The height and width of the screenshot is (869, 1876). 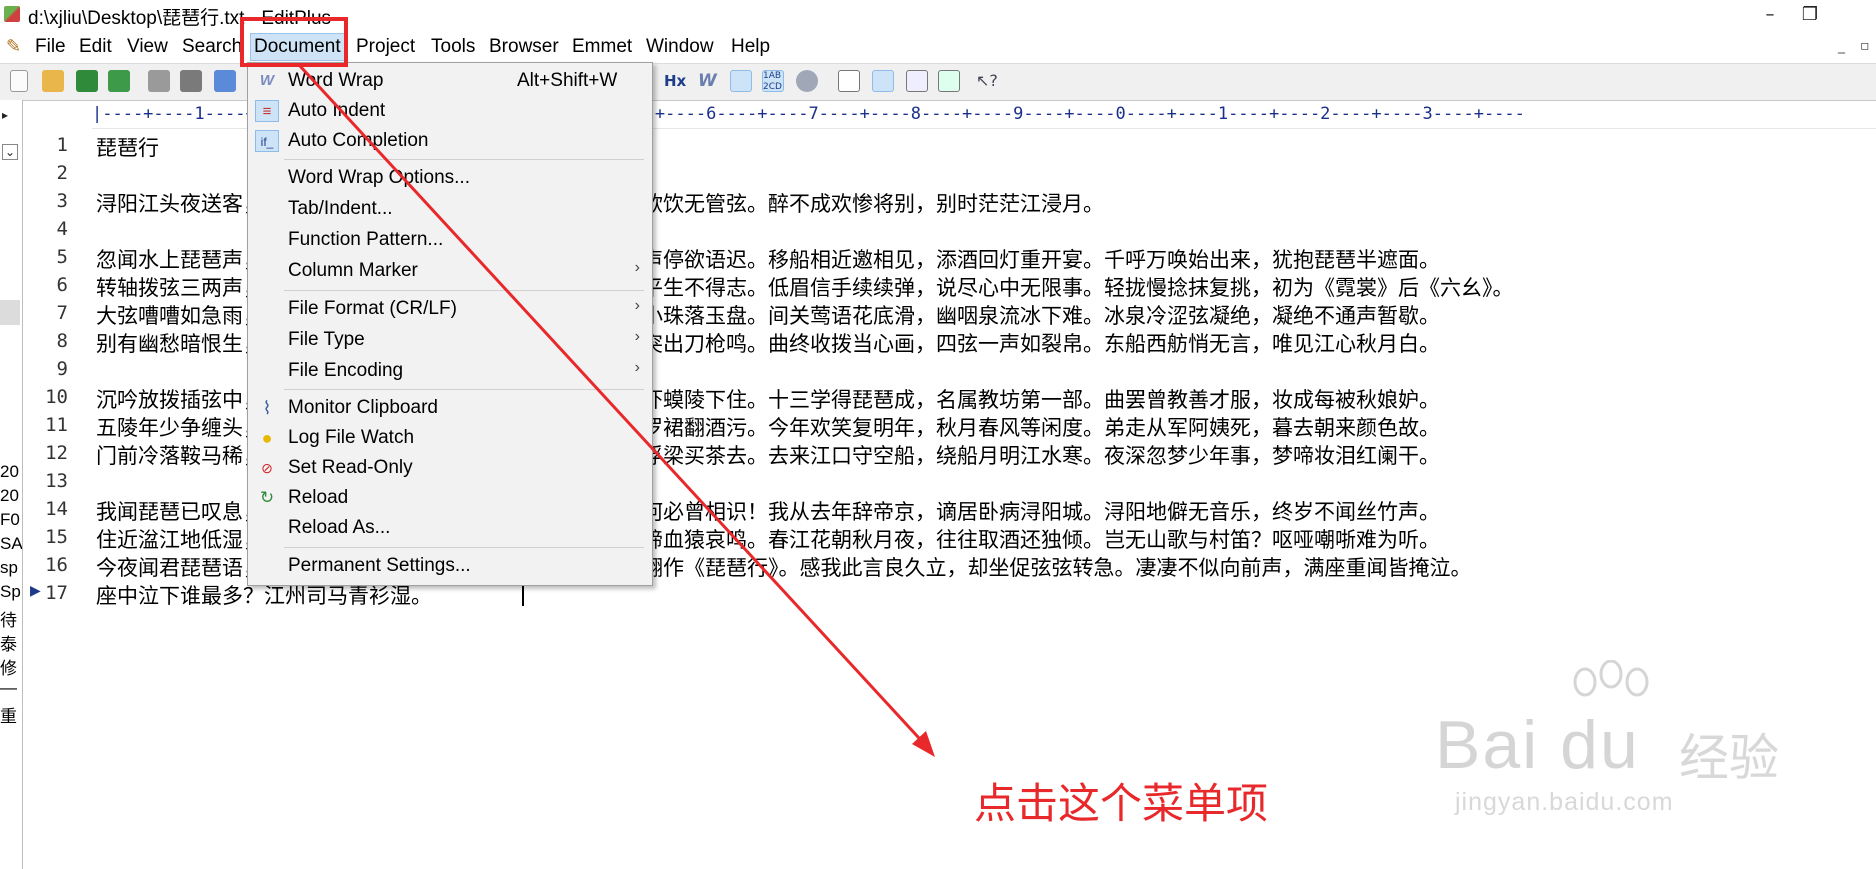 I want to click on watermark-brand: Bai du, so click(x=1537, y=745).